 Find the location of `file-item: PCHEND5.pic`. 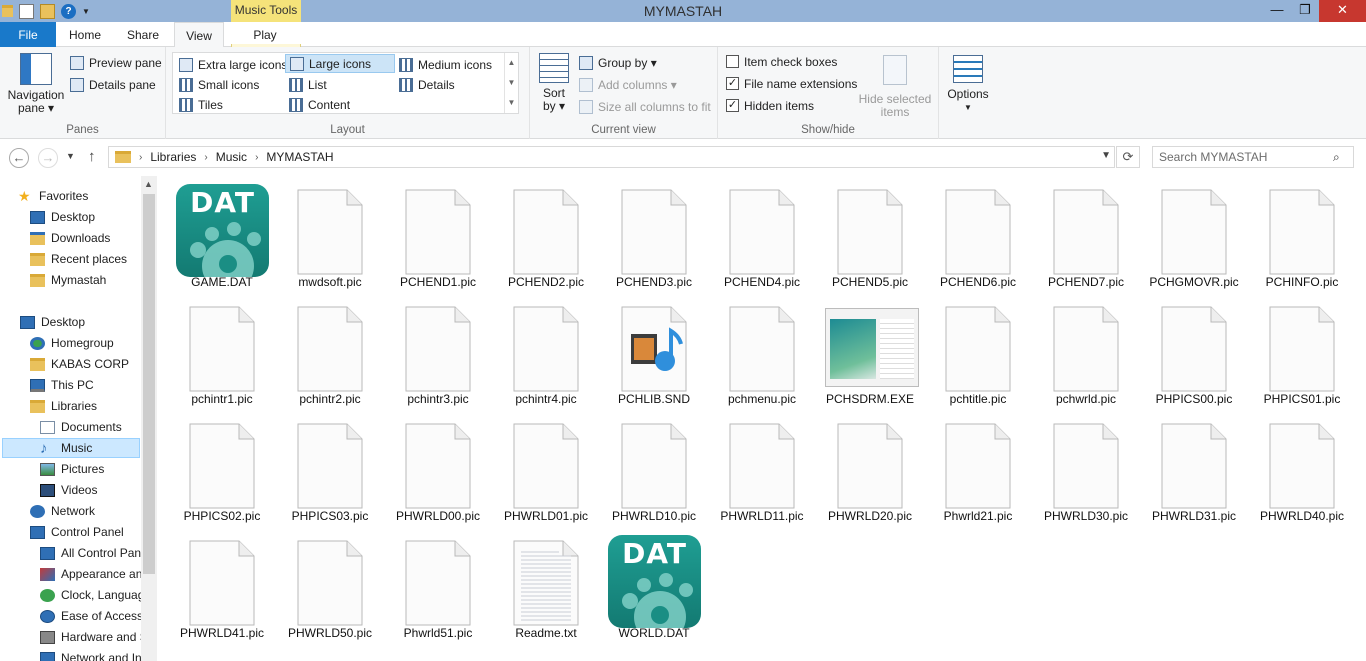

file-item: PCHEND5.pic is located at coordinates (870, 233).